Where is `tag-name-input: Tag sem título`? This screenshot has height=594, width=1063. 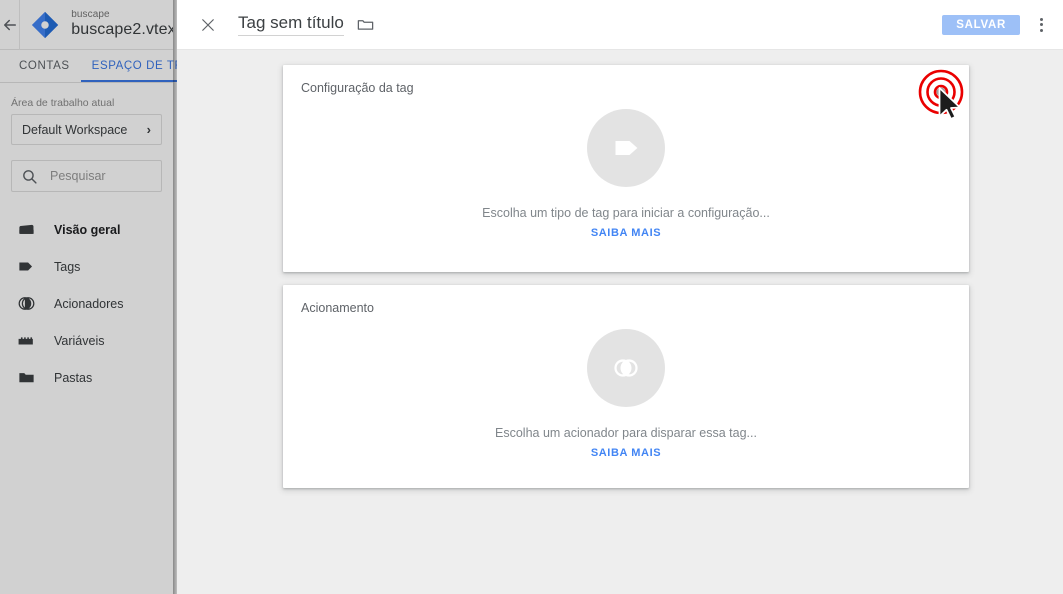 tag-name-input: Tag sem título is located at coordinates (291, 25).